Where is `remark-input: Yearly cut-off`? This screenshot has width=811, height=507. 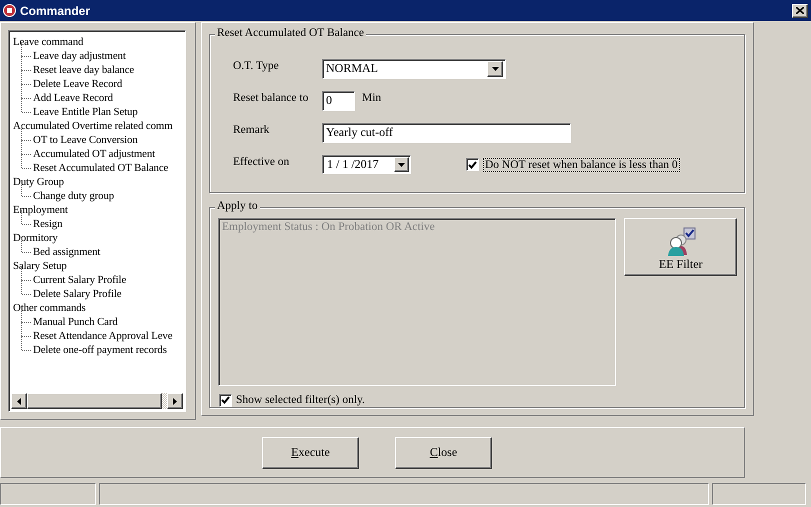
remark-input: Yearly cut-off is located at coordinates (446, 132).